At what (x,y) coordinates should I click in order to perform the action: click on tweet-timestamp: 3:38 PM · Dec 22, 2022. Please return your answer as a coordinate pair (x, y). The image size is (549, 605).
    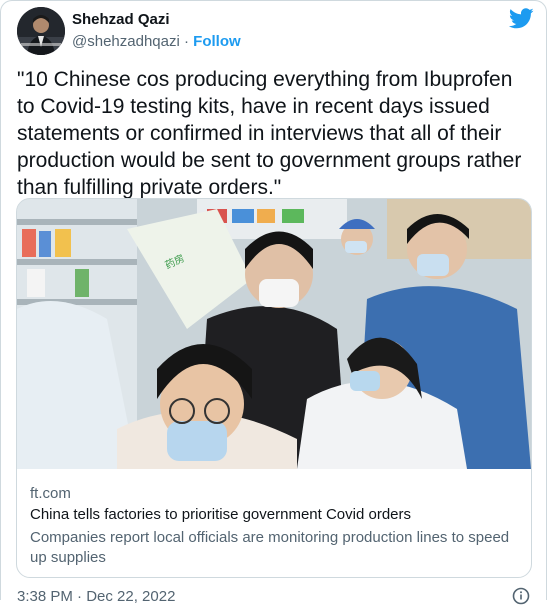
    Looking at the image, I should click on (96, 596).